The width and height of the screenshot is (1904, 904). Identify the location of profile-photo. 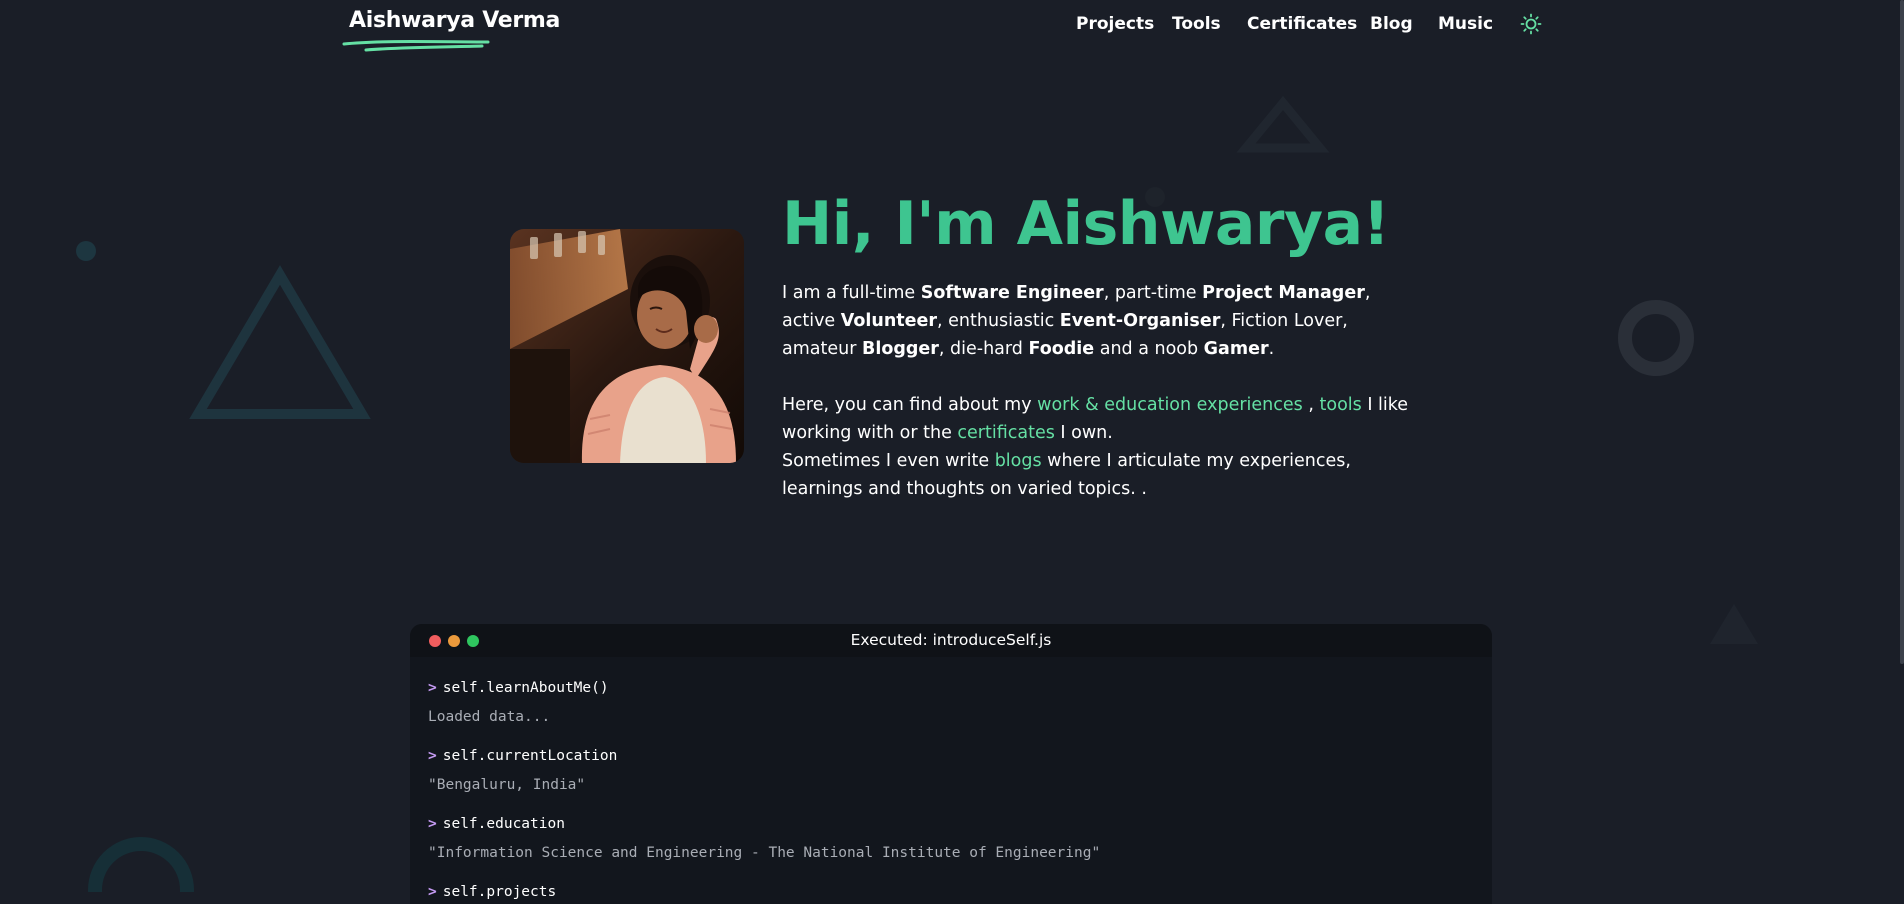
(627, 346).